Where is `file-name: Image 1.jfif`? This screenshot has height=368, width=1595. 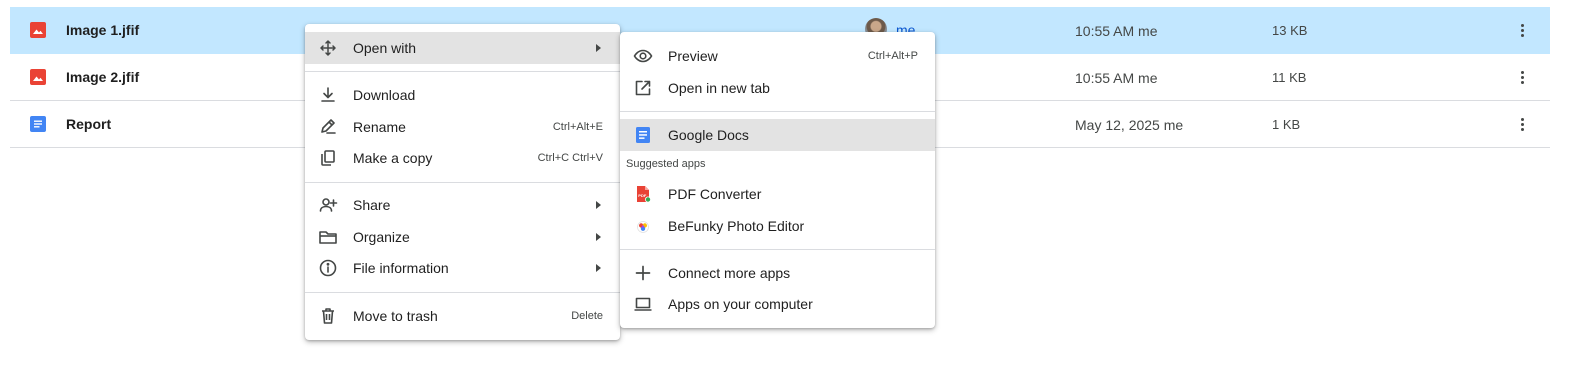 file-name: Image 1.jfif is located at coordinates (102, 30).